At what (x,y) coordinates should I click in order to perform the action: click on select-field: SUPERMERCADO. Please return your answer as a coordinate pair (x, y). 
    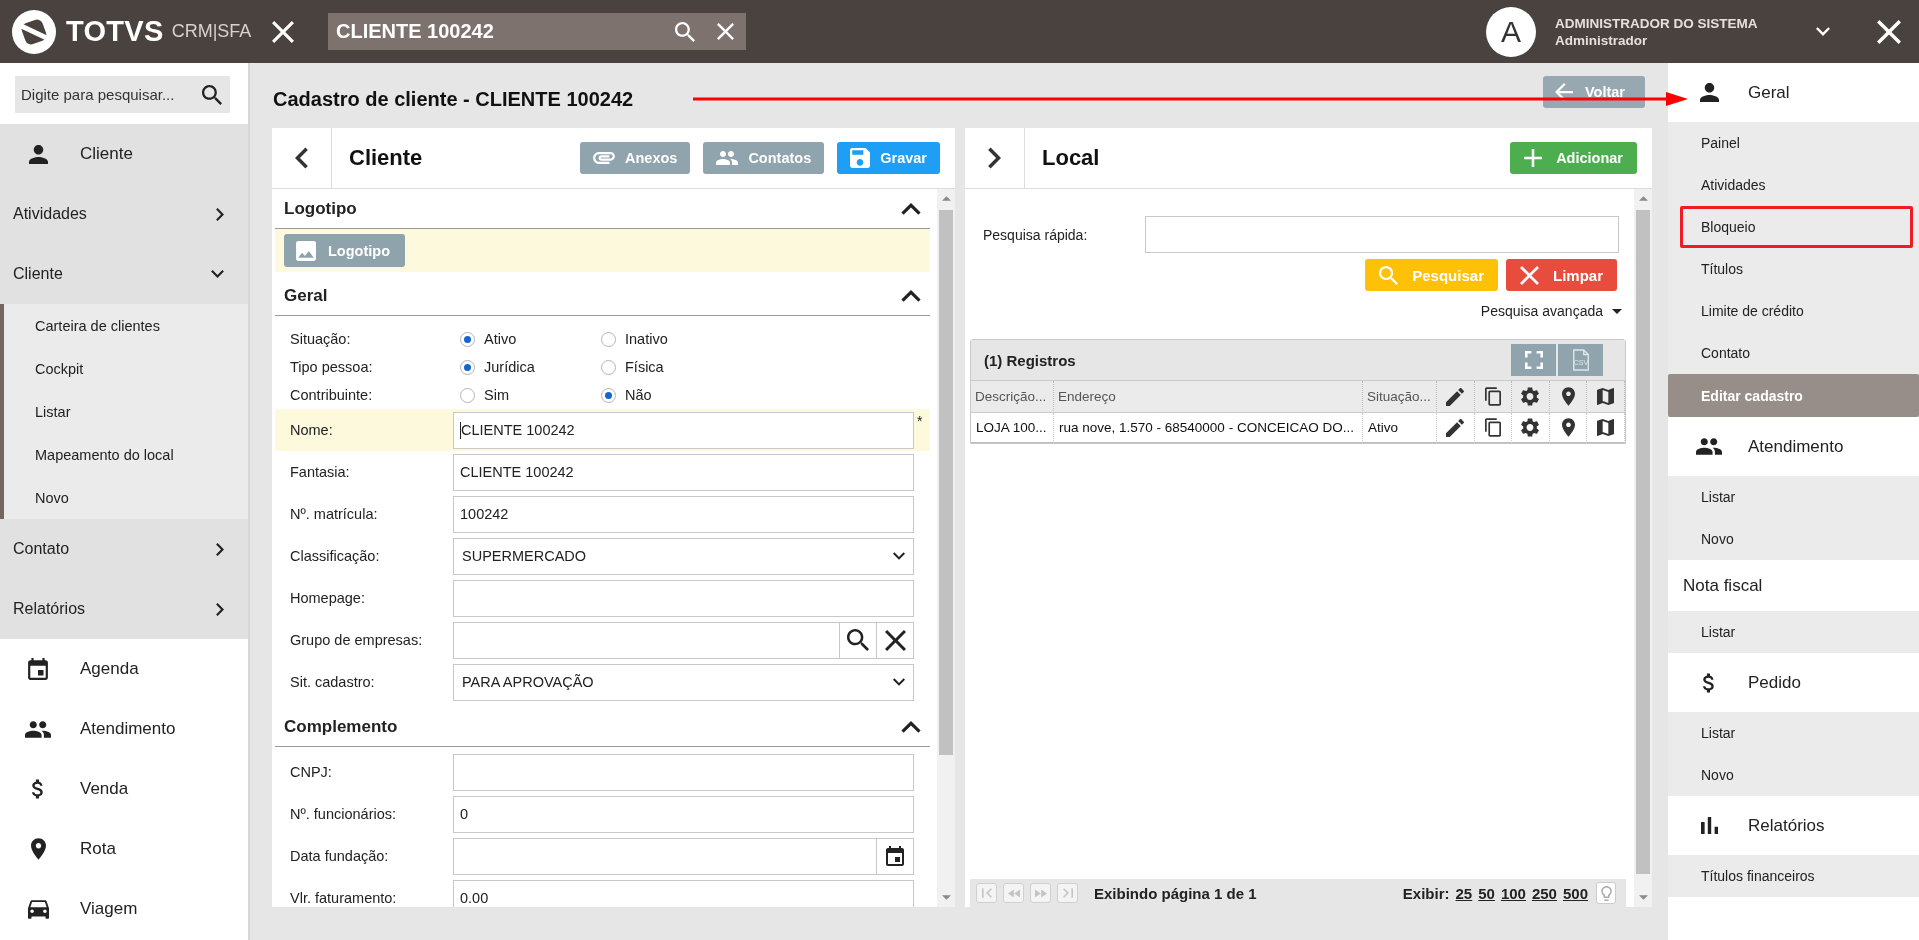
    Looking at the image, I should click on (683, 556).